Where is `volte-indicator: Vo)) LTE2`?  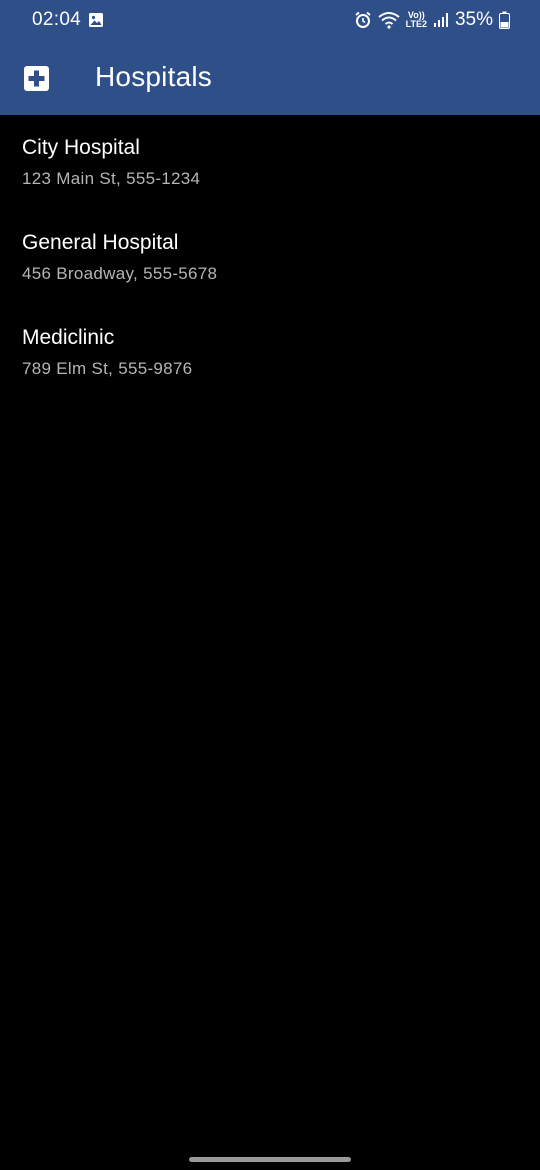 volte-indicator: Vo)) LTE2 is located at coordinates (416, 20).